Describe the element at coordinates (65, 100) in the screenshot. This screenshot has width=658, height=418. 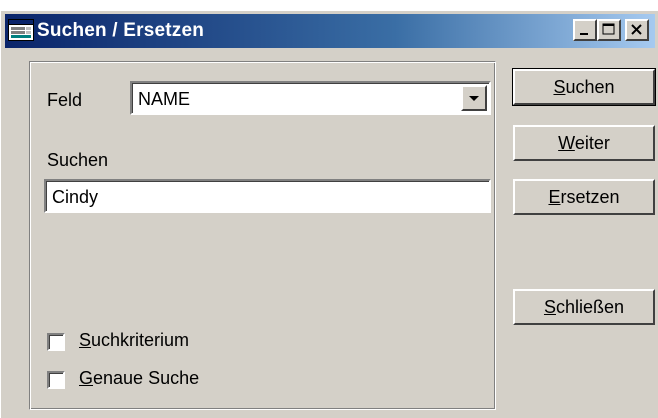
I see `field-label: Feld` at that location.